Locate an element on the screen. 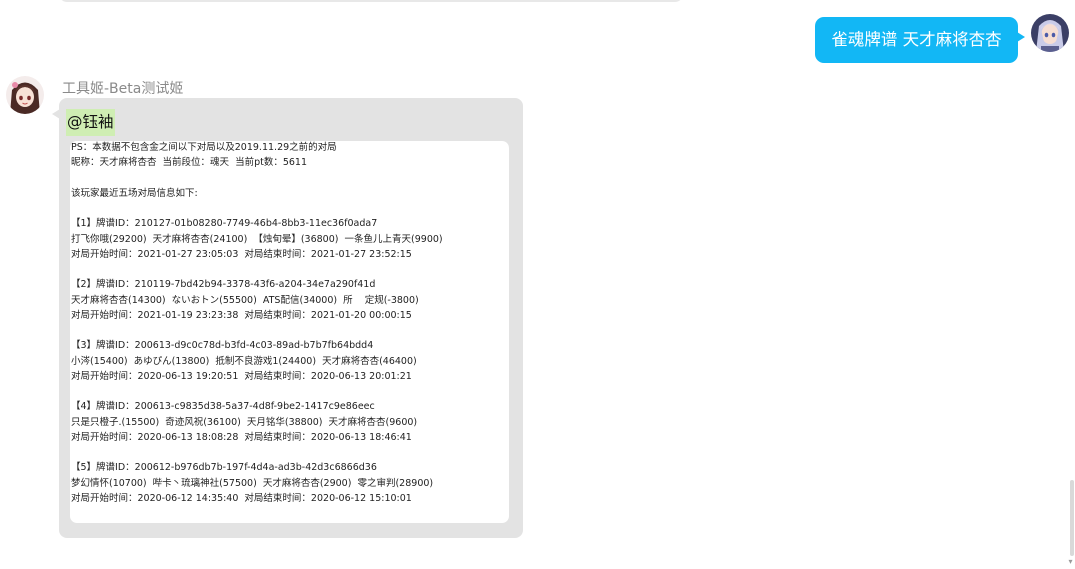 The image size is (1075, 569). record-line: PS：本数据不包含金之间以下对局以及2019.11.29之前的对局 is located at coordinates (204, 147).